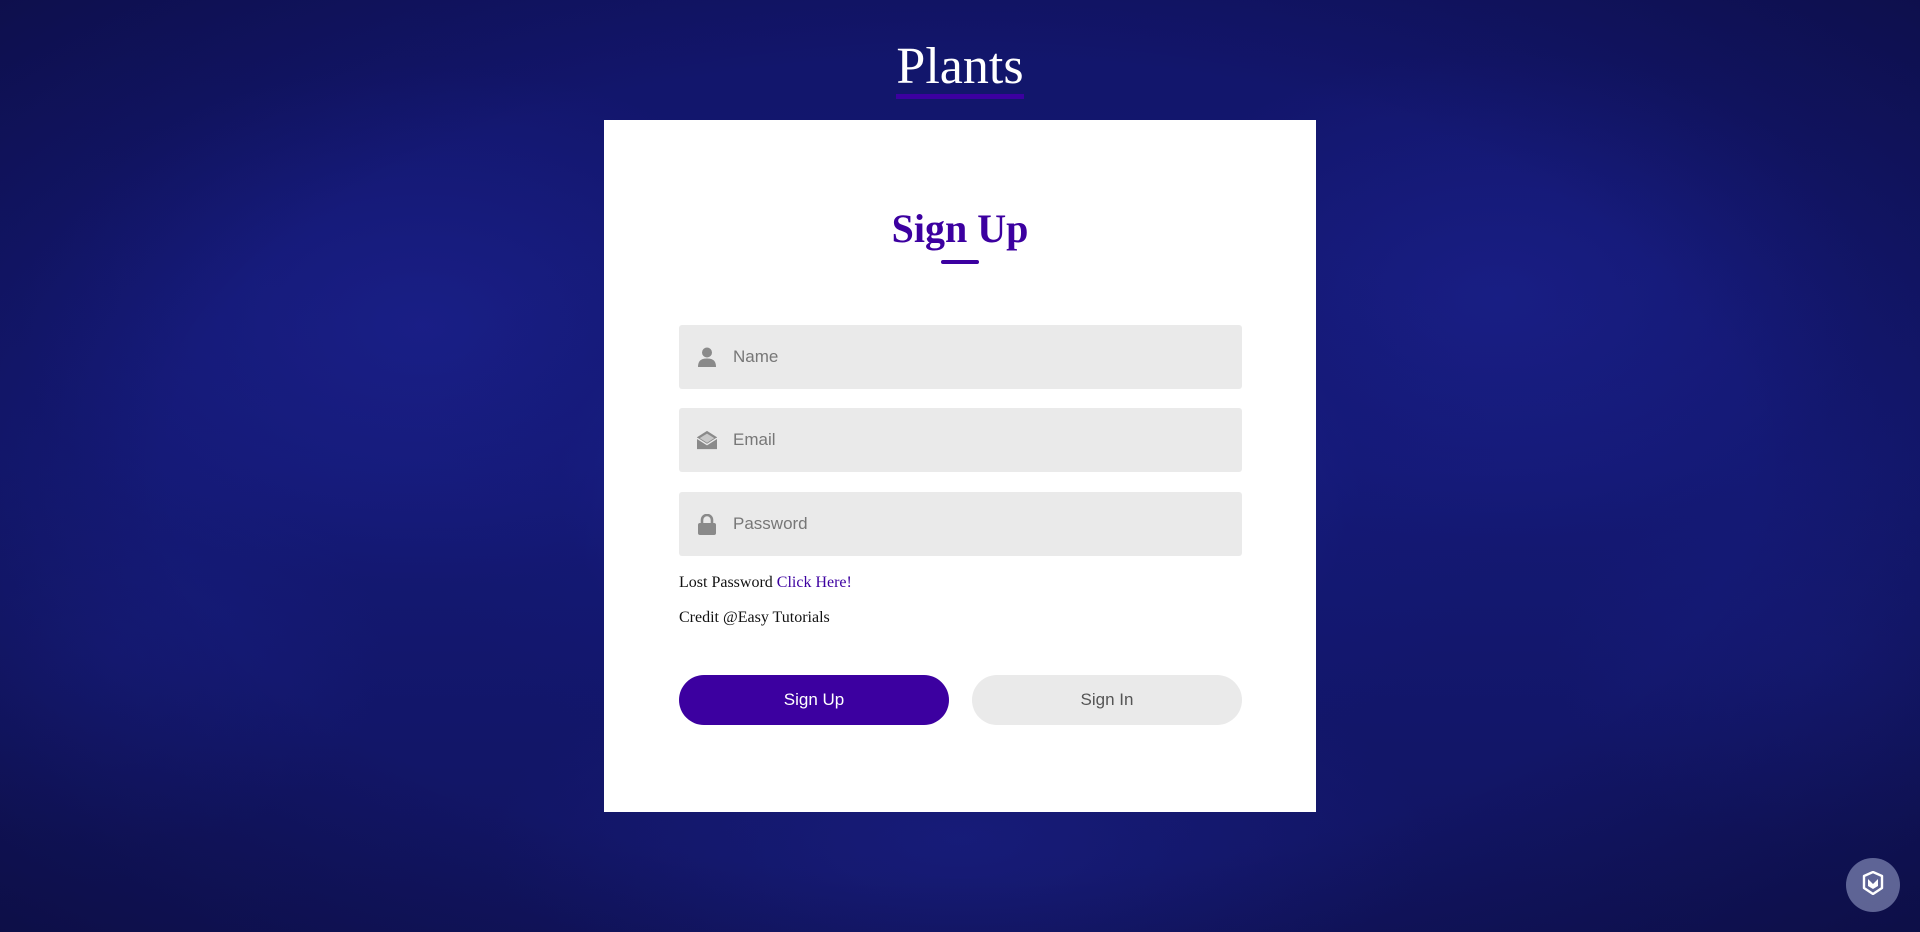  What do you see at coordinates (1107, 700) in the screenshot?
I see `sign-in-button: Sign In` at bounding box center [1107, 700].